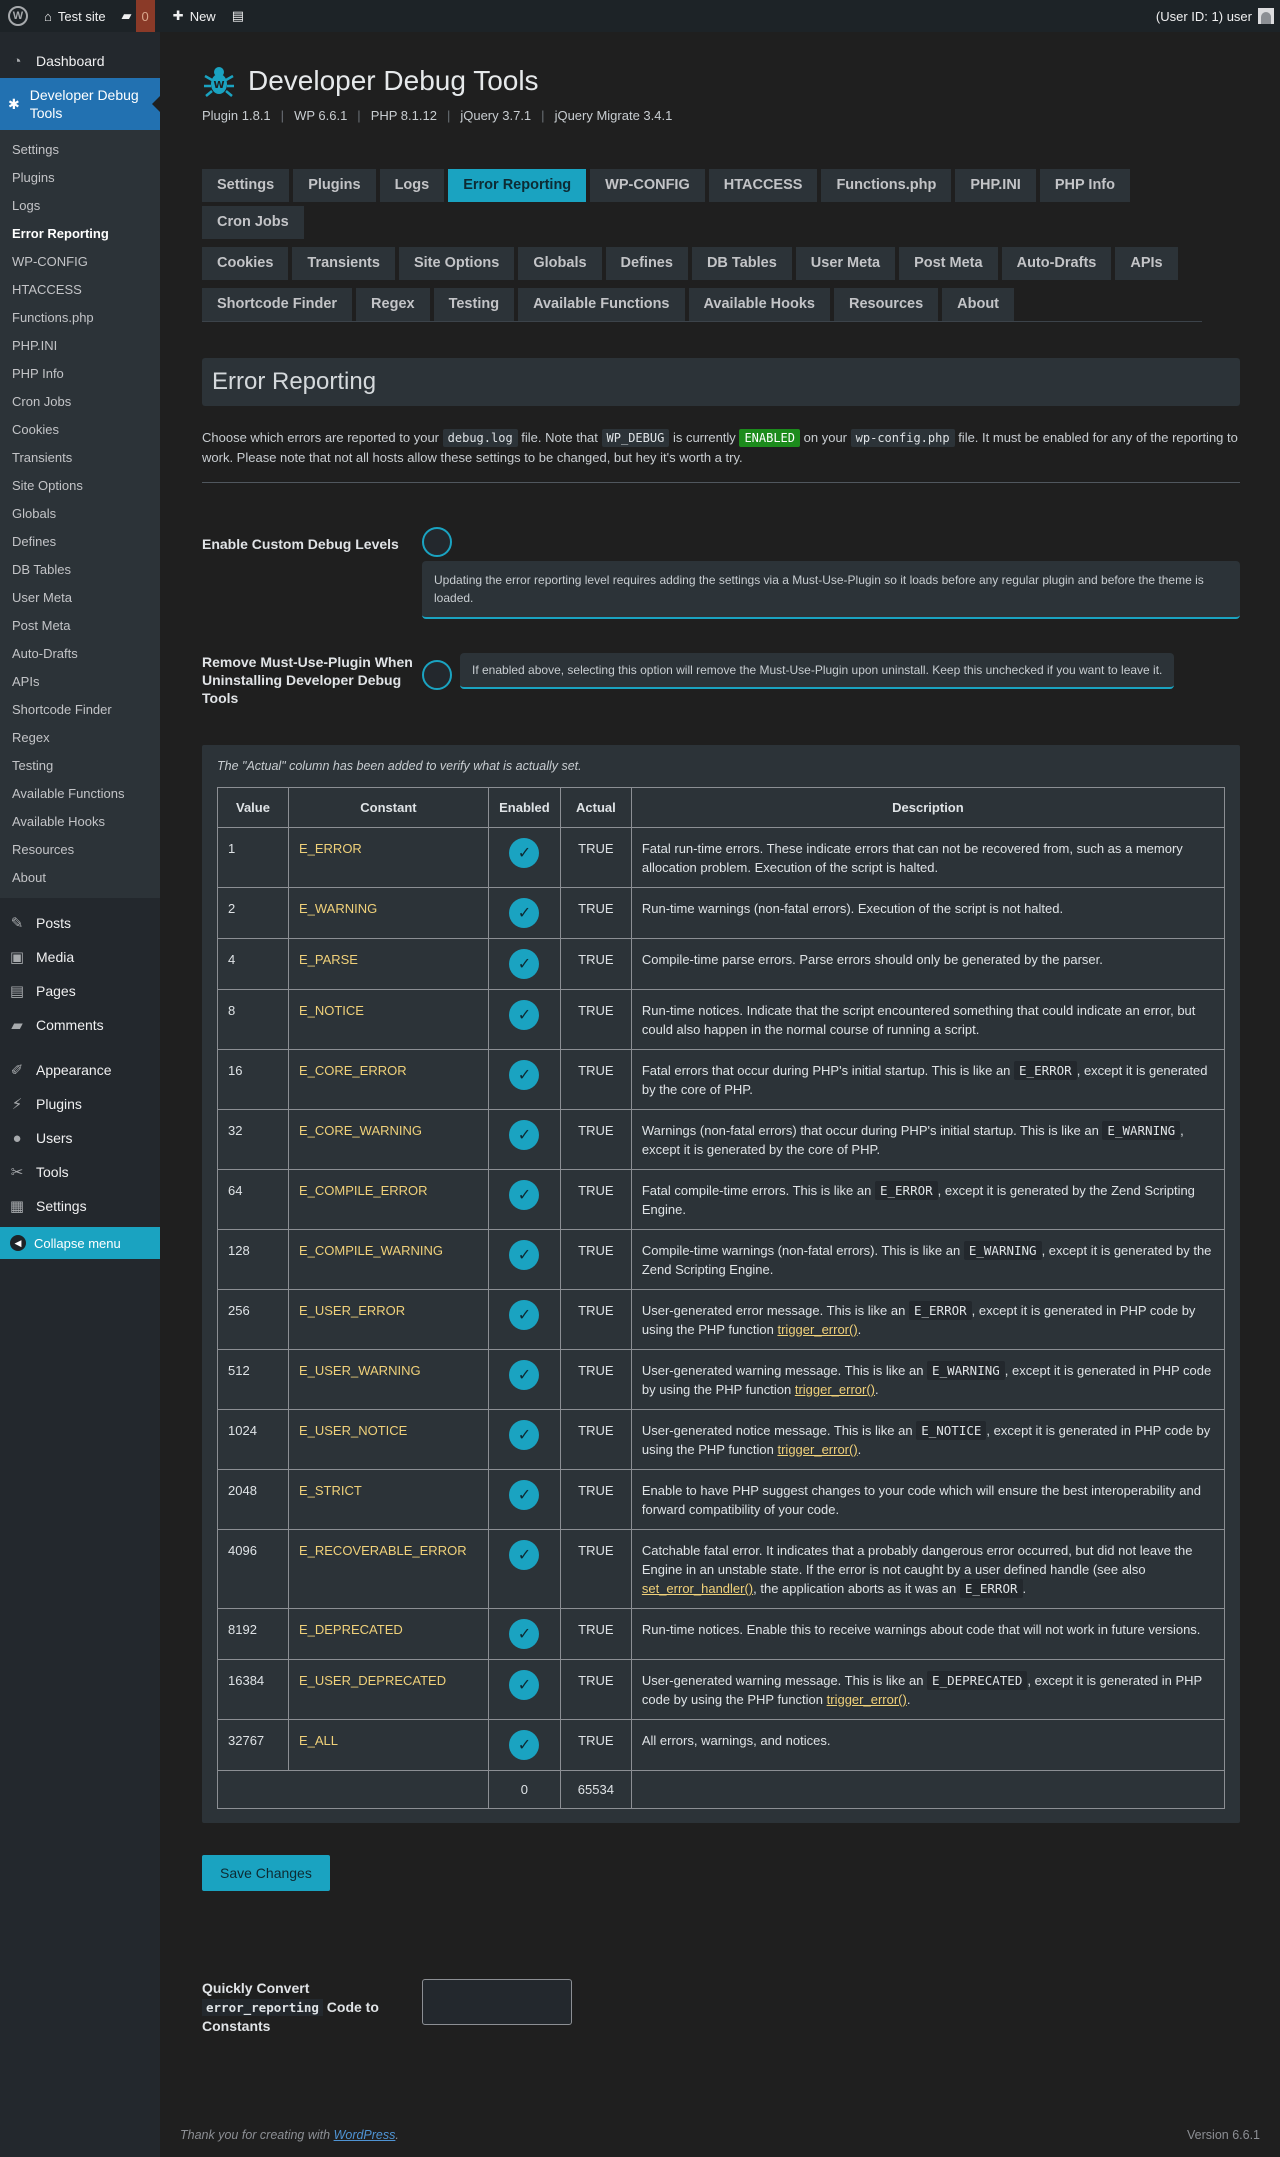 Image resolution: width=1280 pixels, height=2157 pixels. Describe the element at coordinates (246, 185) in the screenshot. I see `tab-settings: Settings` at that location.